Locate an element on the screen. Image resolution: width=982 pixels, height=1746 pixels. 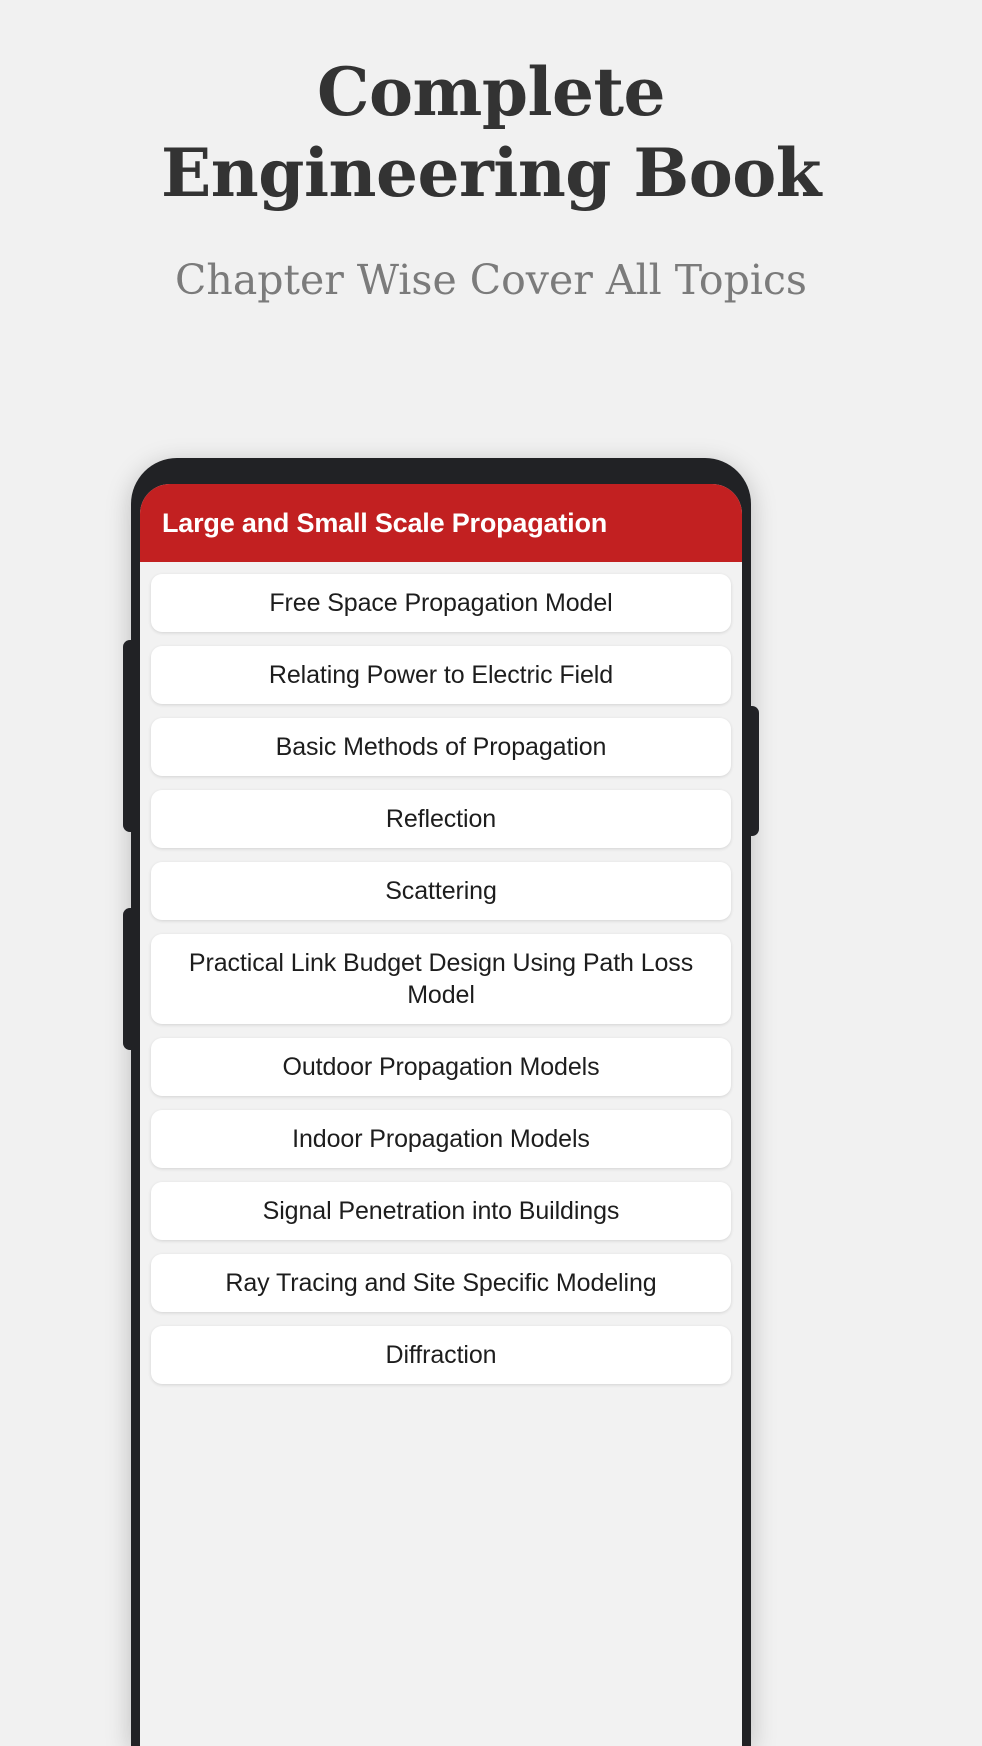
list-item: Ray Tracing and Site Specific Modeling is located at coordinates (441, 1283).